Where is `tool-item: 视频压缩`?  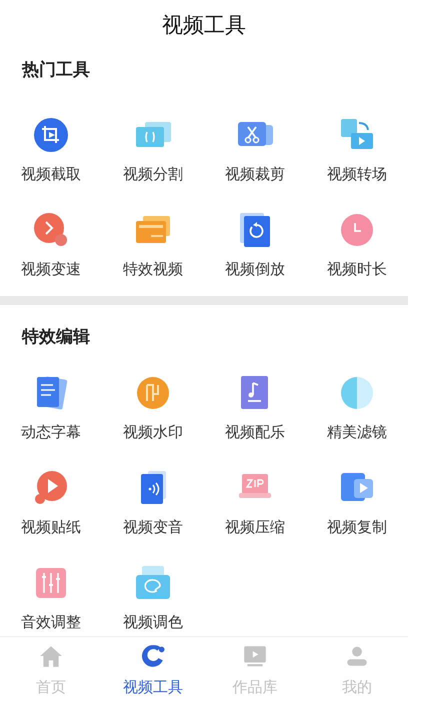 tool-item: 视频压缩 is located at coordinates (255, 493).